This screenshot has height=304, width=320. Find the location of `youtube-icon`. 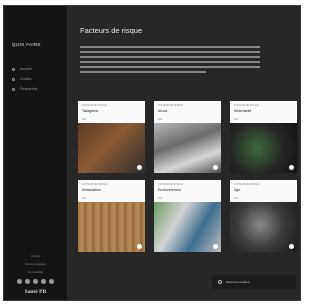

youtube-icon is located at coordinates (43, 281).